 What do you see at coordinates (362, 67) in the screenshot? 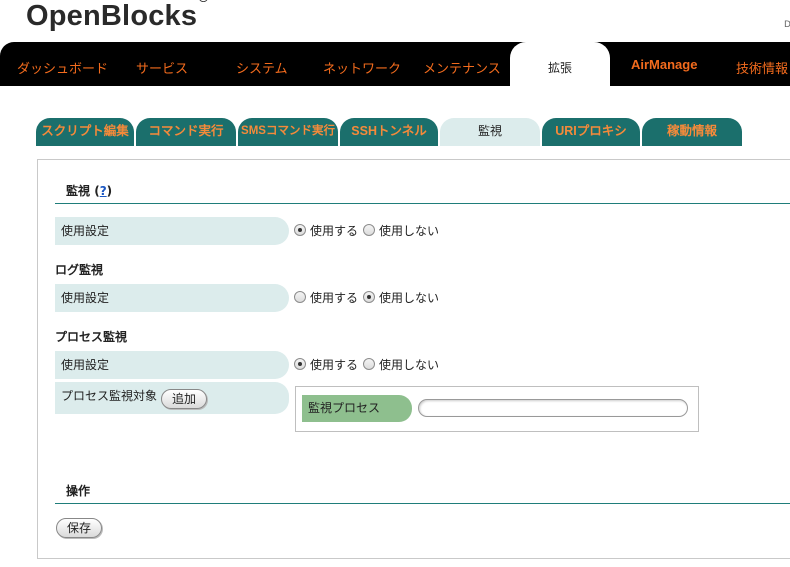
I see `nav-network: ネットワーク` at bounding box center [362, 67].